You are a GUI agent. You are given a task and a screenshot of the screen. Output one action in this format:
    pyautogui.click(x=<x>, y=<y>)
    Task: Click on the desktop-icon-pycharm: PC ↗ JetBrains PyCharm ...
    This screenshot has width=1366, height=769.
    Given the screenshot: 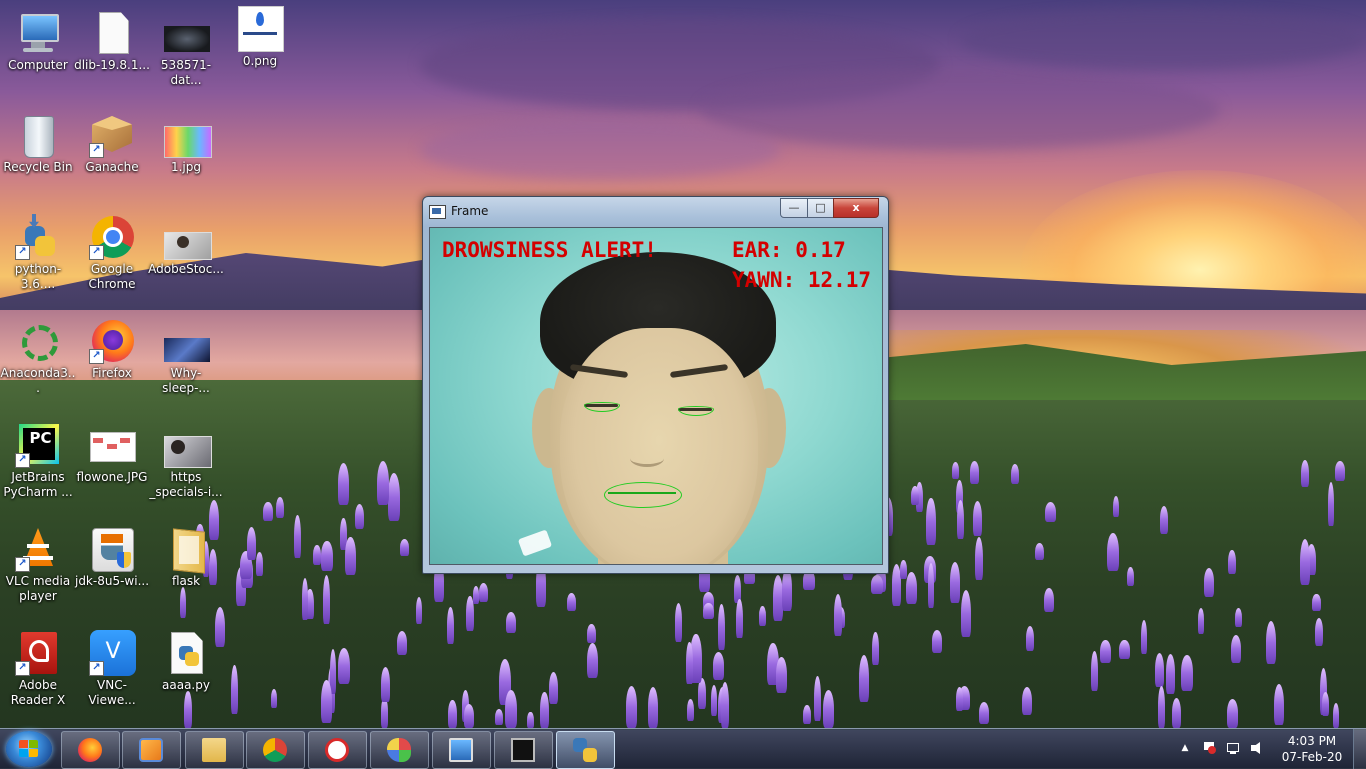 What is the action you would take?
    pyautogui.click(x=38, y=461)
    